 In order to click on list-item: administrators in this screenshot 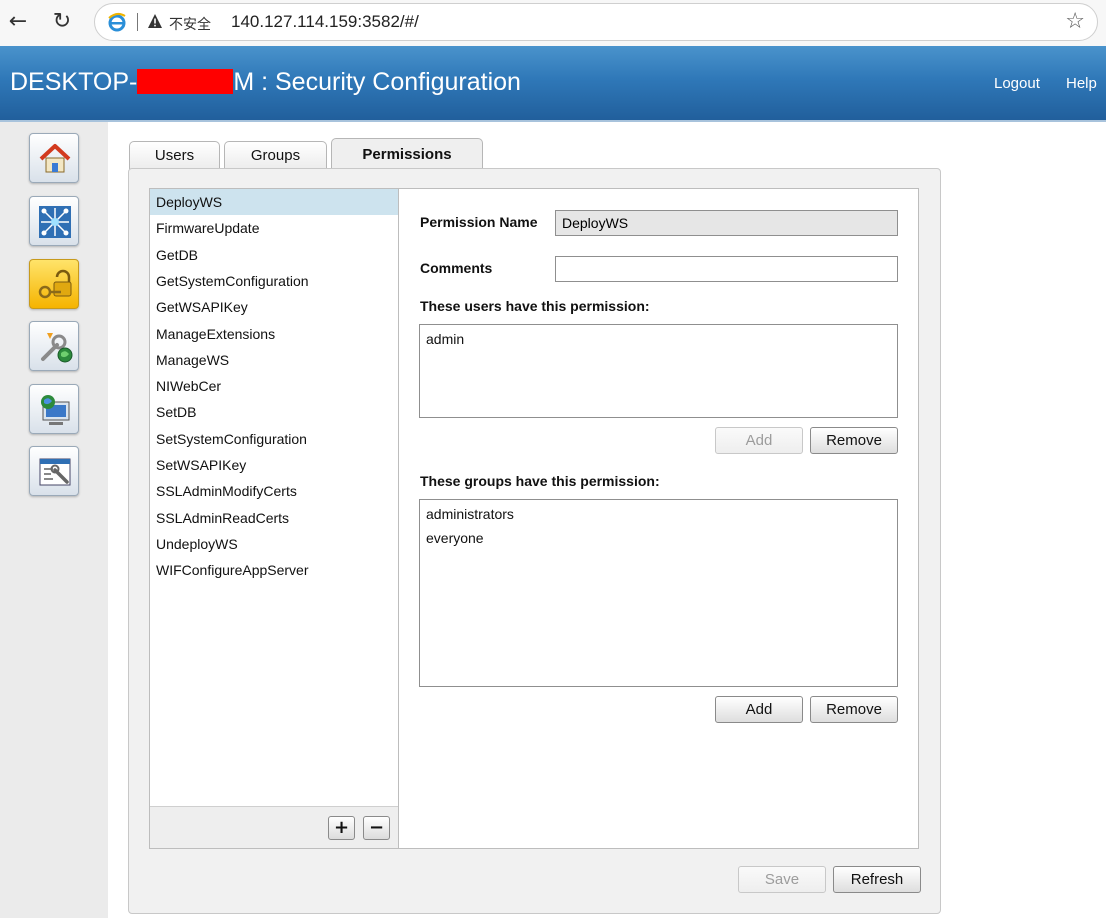, I will do `click(470, 514)`.